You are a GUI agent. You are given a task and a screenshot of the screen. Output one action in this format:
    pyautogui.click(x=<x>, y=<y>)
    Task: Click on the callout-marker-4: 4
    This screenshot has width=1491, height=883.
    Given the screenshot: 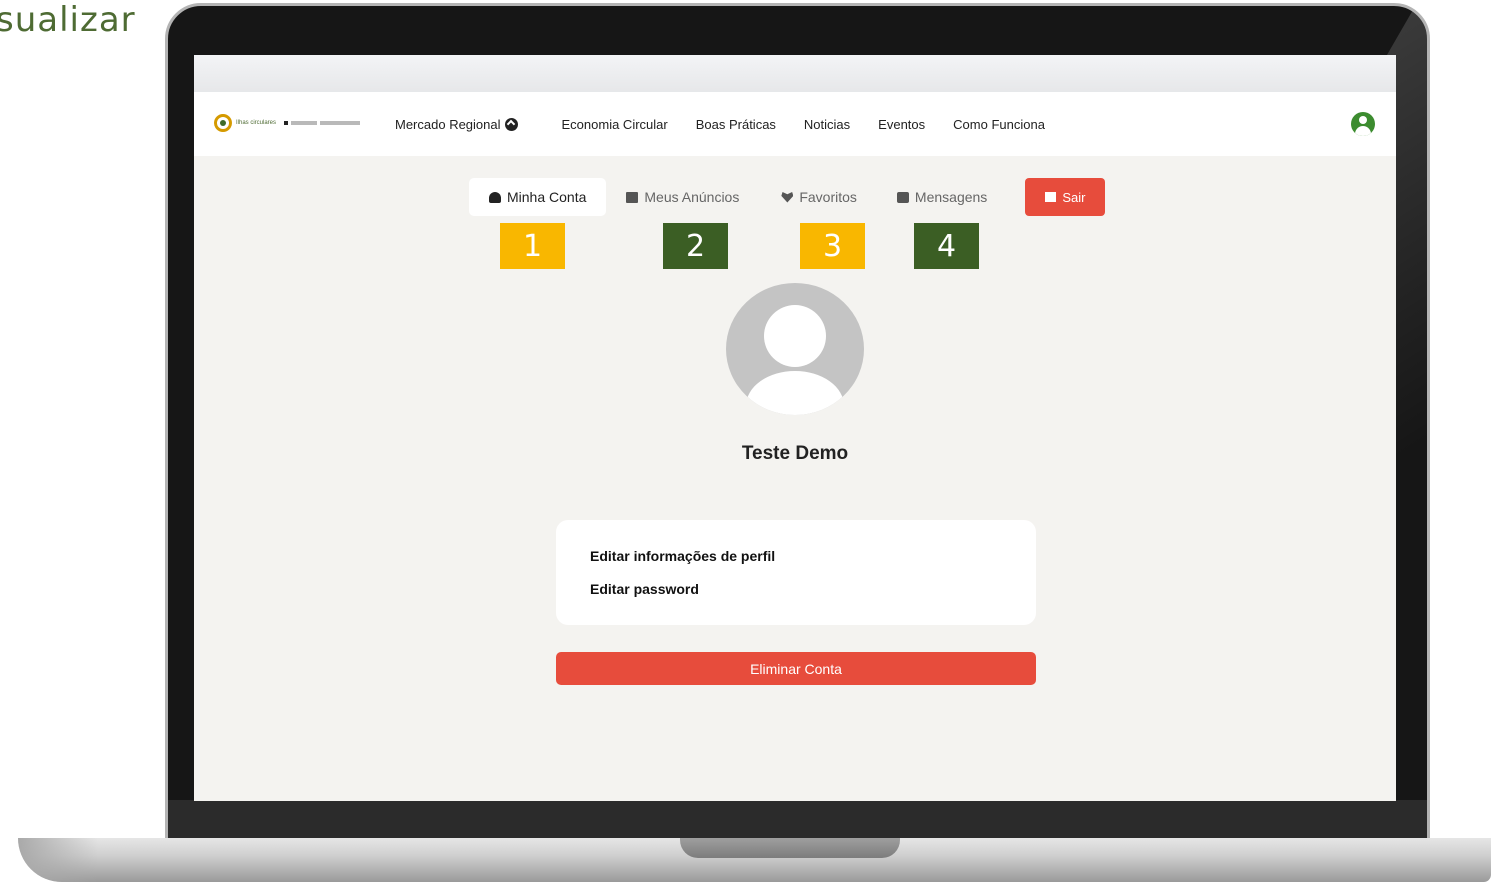 What is the action you would take?
    pyautogui.click(x=946, y=246)
    